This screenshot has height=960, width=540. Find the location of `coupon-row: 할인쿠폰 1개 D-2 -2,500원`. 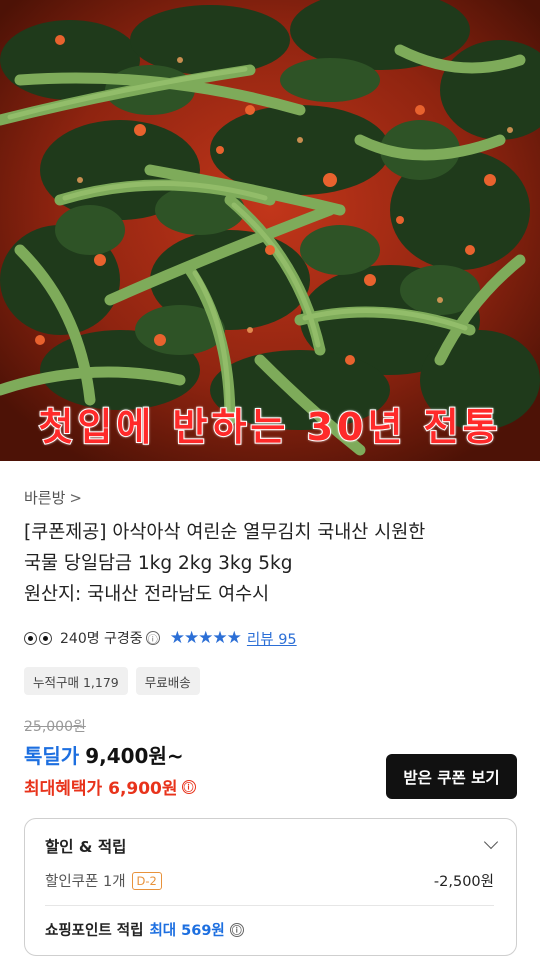

coupon-row: 할인쿠폰 1개 D-2 -2,500원 is located at coordinates (269, 880).